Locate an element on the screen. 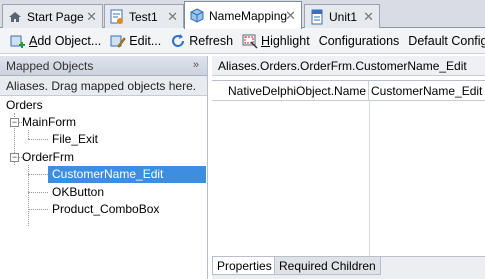 Image resolution: width=485 pixels, height=279 pixels. properties-bottom-tabs: Properties Required Children is located at coordinates (348, 267).